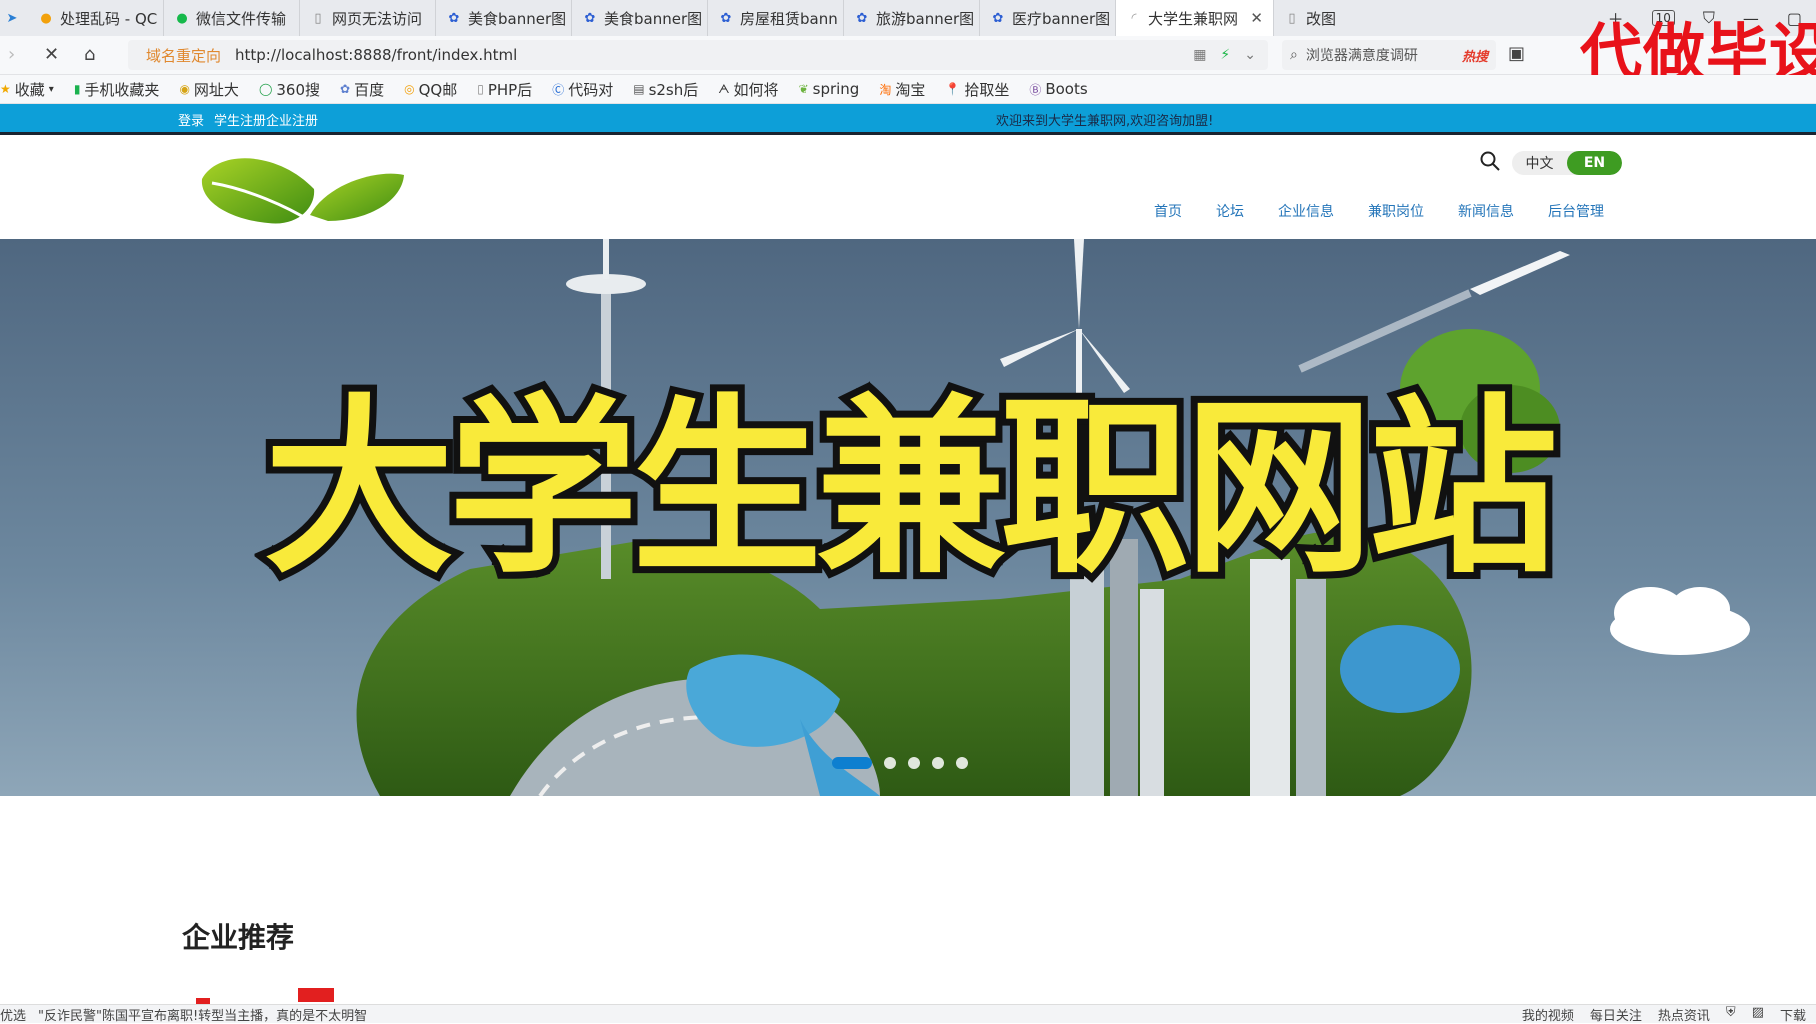  I want to click on tab-9: ▯ 改图, so click(1332, 18).